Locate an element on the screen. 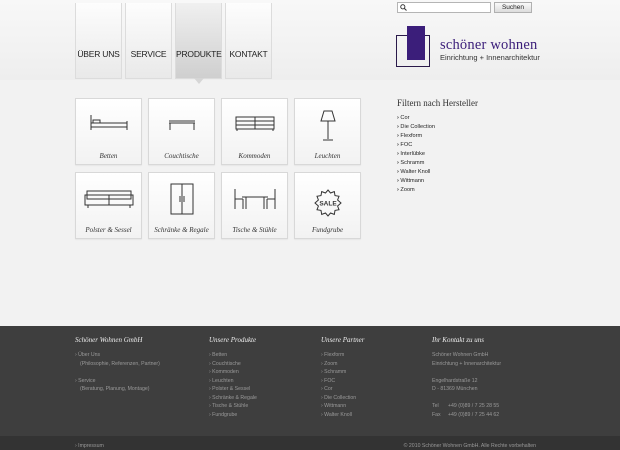 The width and height of the screenshot is (620, 450). category-kommoden: Kommoden is located at coordinates (254, 131).